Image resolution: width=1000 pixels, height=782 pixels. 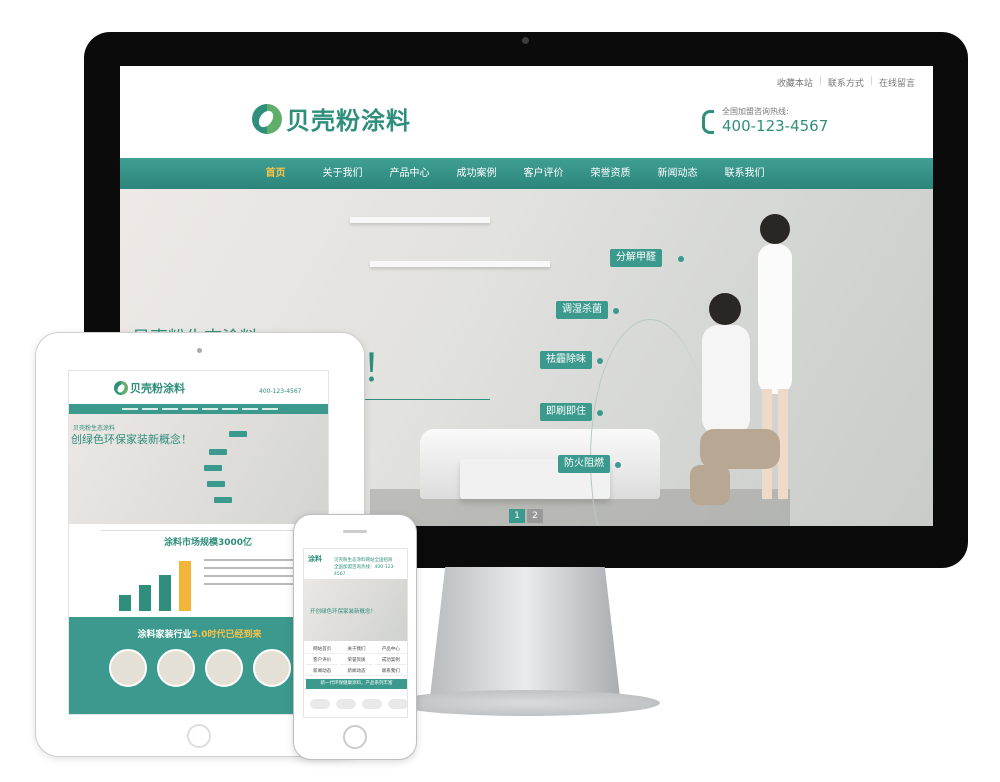 I want to click on tablet-breadcrumb, so click(x=201, y=527).